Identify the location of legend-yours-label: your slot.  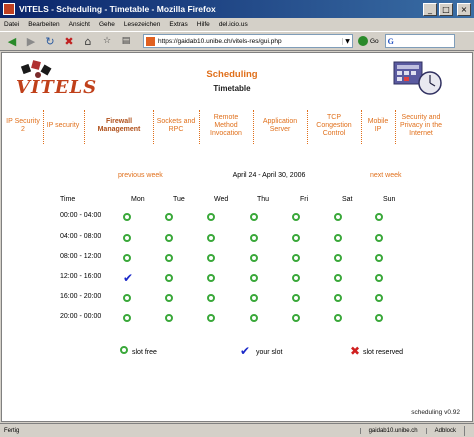
(269, 352).